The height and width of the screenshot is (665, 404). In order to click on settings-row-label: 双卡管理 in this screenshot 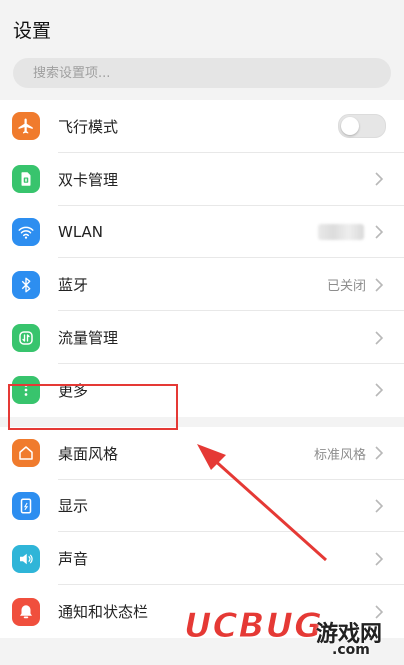, I will do `click(88, 179)`.